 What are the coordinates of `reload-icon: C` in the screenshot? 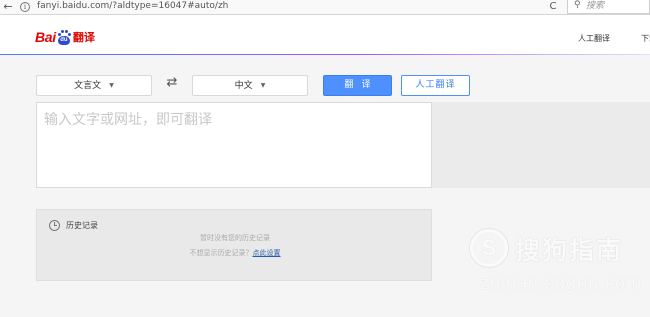 It's located at (553, 7).